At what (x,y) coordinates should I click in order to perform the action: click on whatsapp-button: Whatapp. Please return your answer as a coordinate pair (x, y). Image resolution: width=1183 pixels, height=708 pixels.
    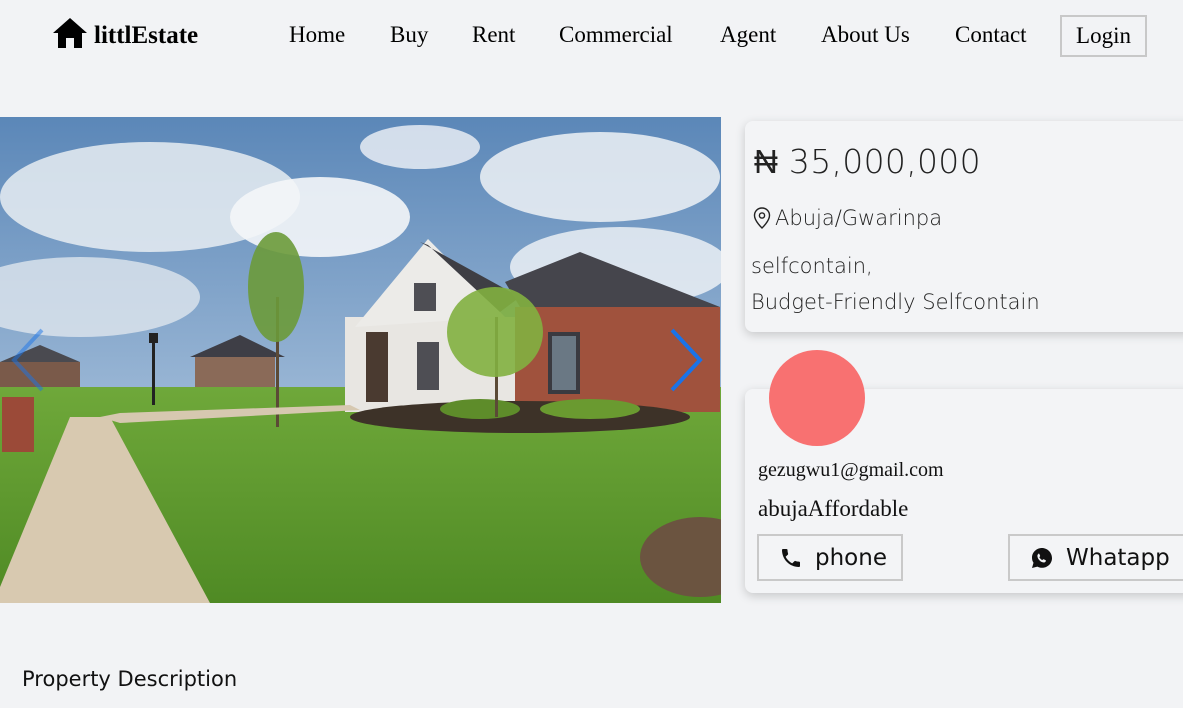
    Looking at the image, I should click on (1095, 557).